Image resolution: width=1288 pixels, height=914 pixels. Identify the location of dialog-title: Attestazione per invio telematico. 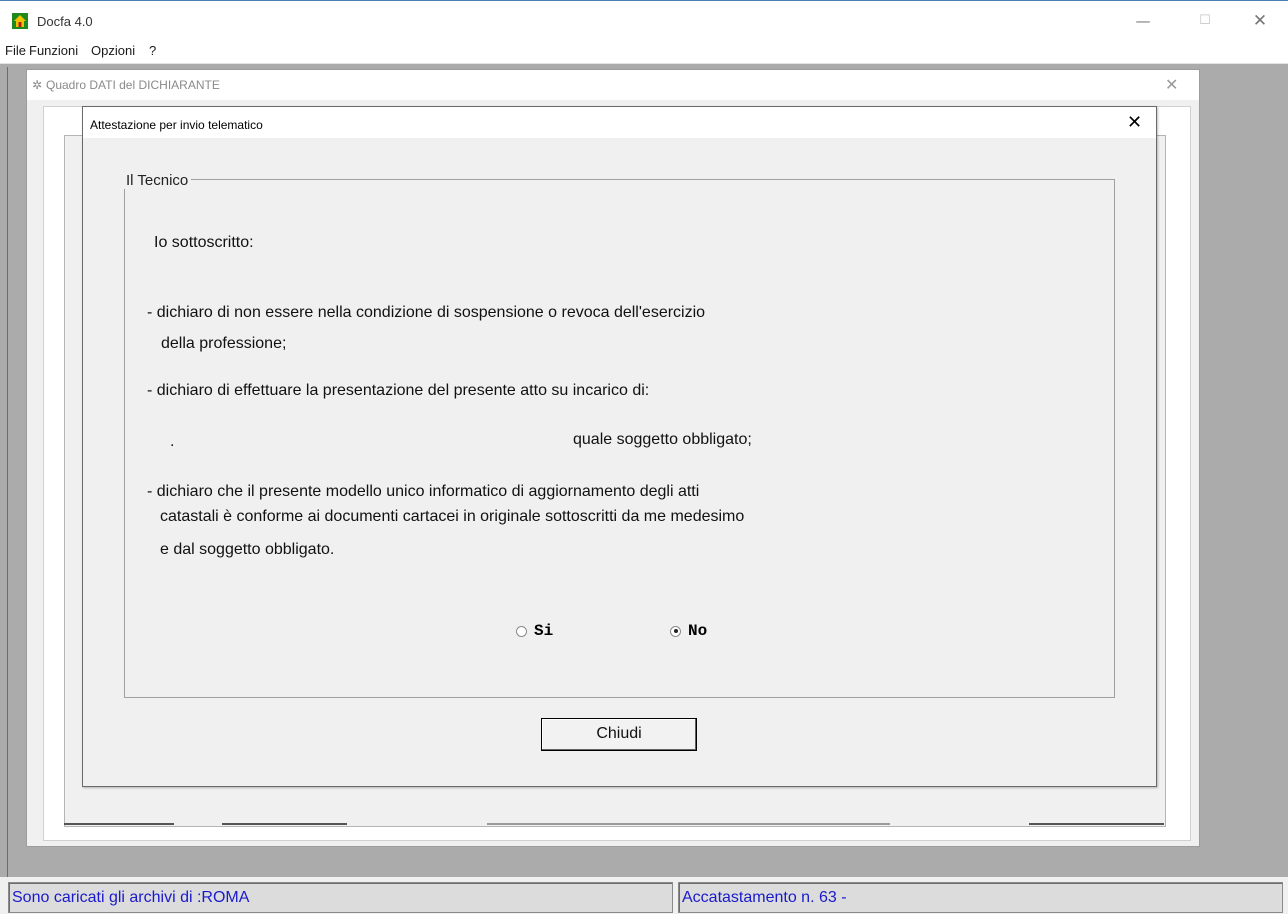
(176, 125).